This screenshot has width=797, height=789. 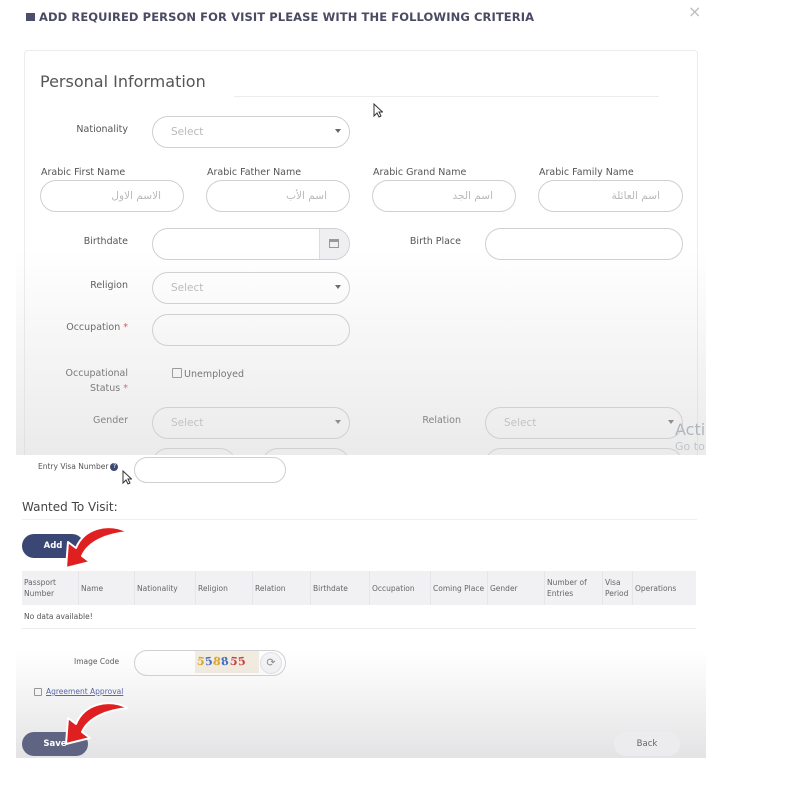 What do you see at coordinates (694, 11) in the screenshot?
I see `close-icon: ×` at bounding box center [694, 11].